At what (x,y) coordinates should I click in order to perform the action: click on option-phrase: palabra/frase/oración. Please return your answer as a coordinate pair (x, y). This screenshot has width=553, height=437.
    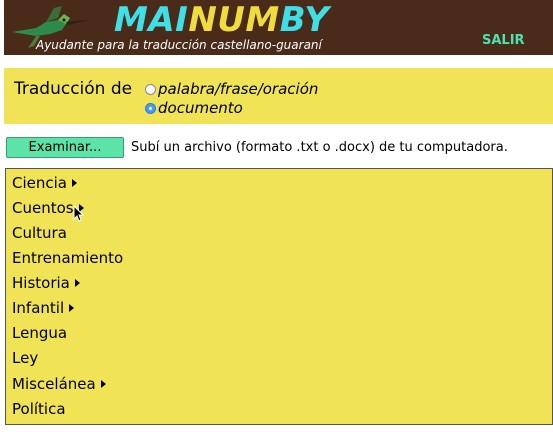
    Looking at the image, I should click on (231, 89).